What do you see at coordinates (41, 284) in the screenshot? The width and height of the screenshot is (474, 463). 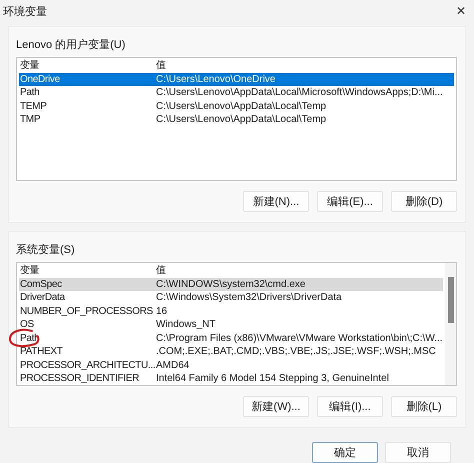 I see `variable-name: ComSpec` at bounding box center [41, 284].